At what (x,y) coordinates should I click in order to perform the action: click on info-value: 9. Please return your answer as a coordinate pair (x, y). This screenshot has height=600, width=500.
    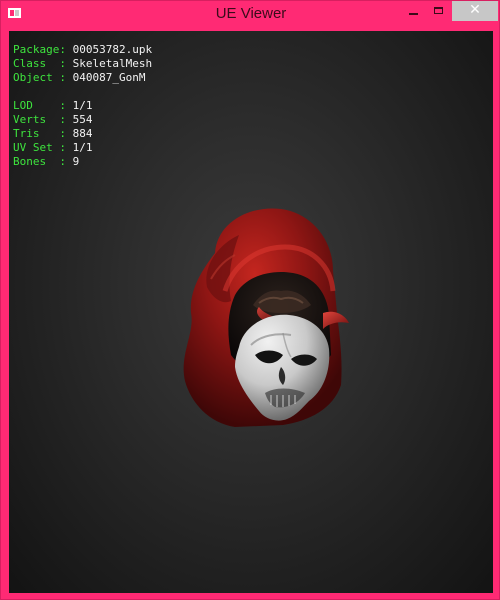
    Looking at the image, I should click on (76, 161).